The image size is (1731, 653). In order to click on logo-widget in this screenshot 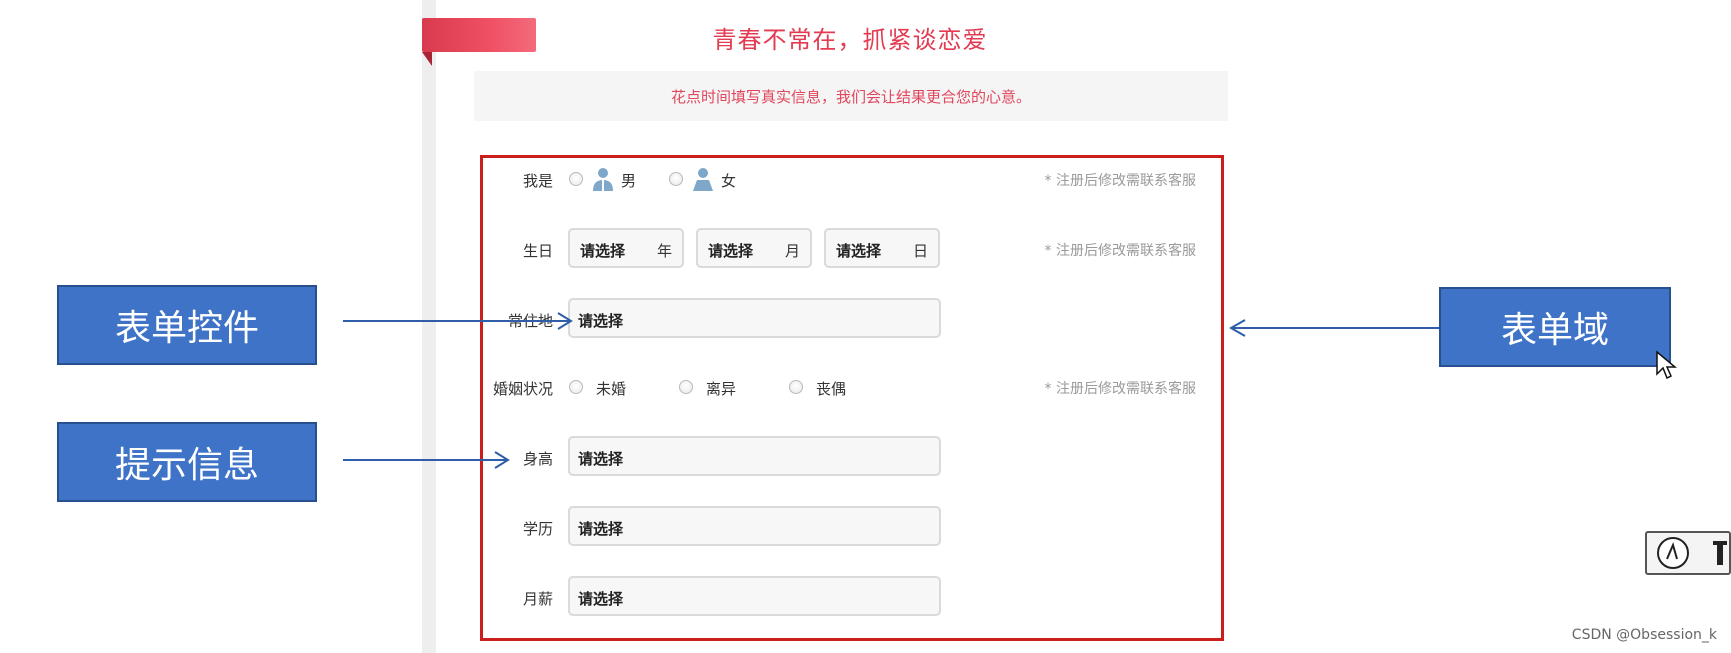, I will do `click(1688, 553)`.